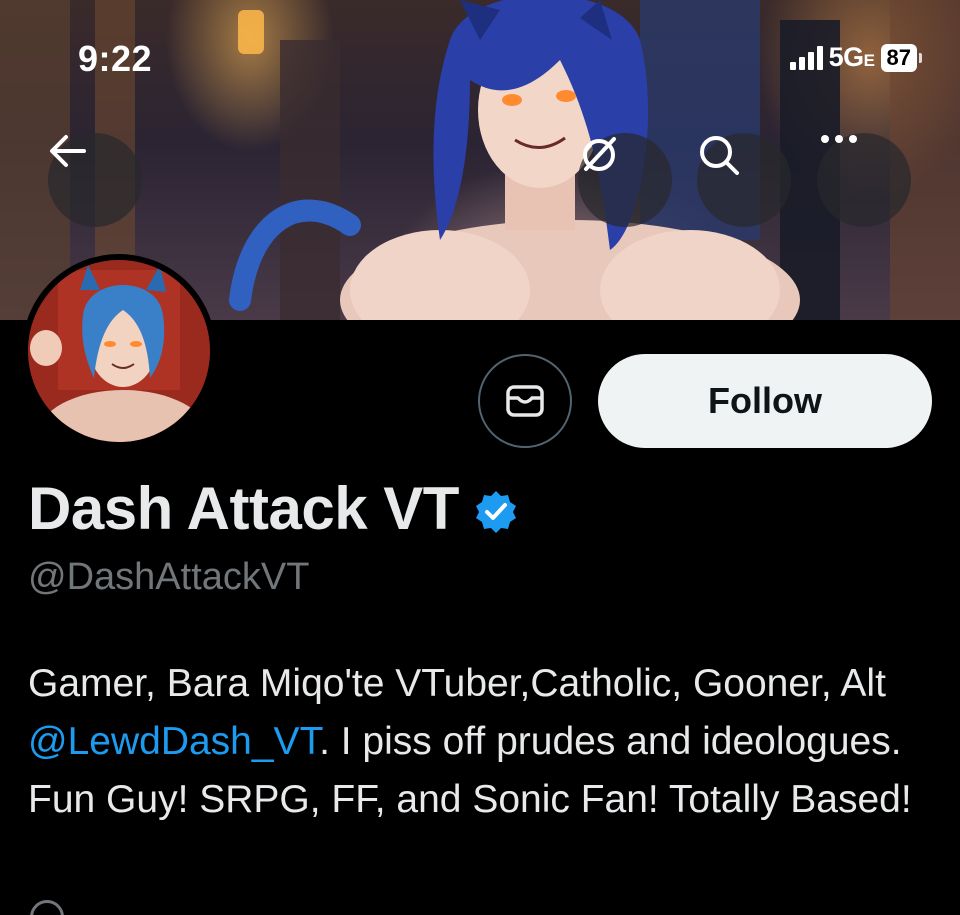 The width and height of the screenshot is (960, 915). I want to click on more-icon, so click(839, 139).